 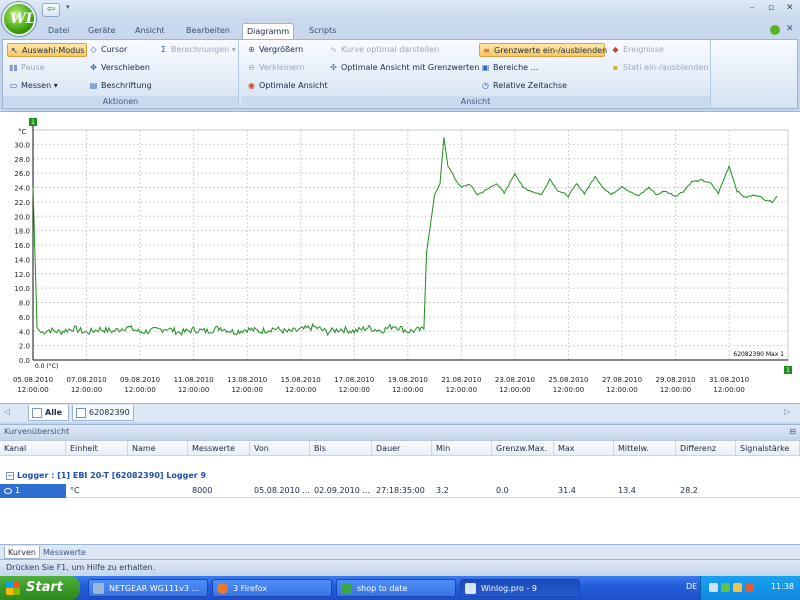 I want to click on kanal-cell: 1, so click(x=33, y=491).